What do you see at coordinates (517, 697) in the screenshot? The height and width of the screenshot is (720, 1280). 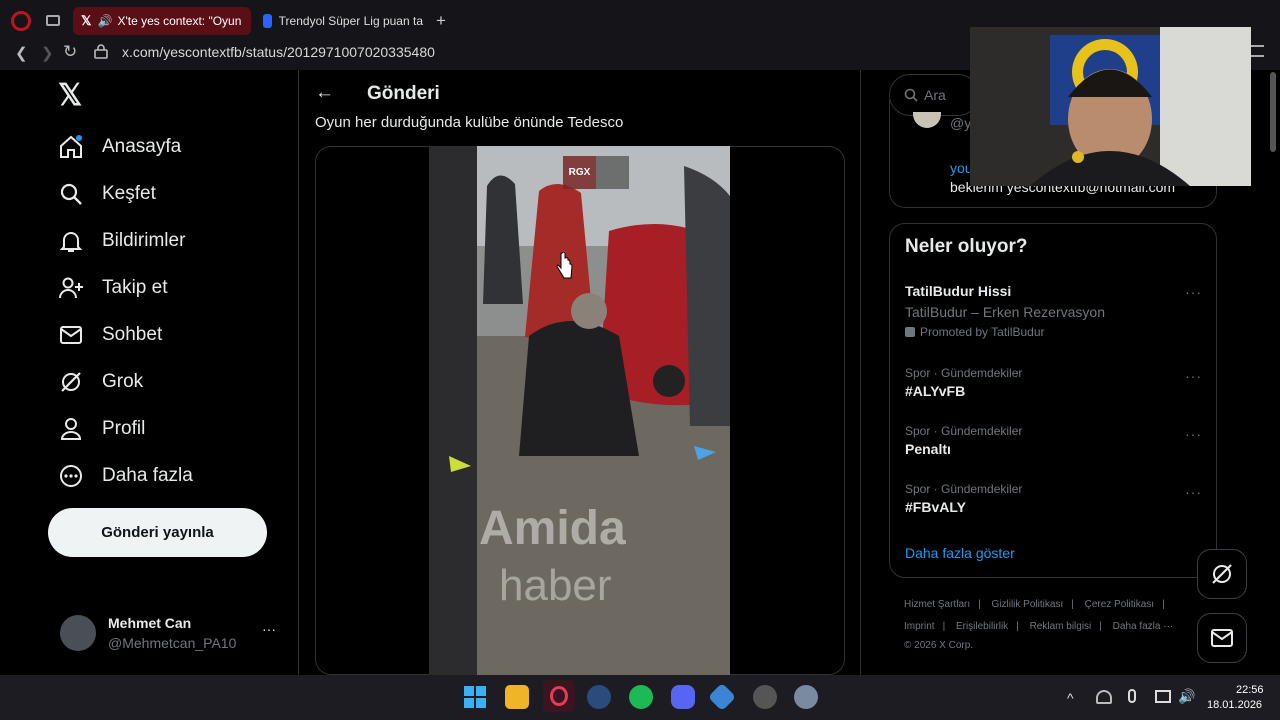 I see `file-explorer-icon` at bounding box center [517, 697].